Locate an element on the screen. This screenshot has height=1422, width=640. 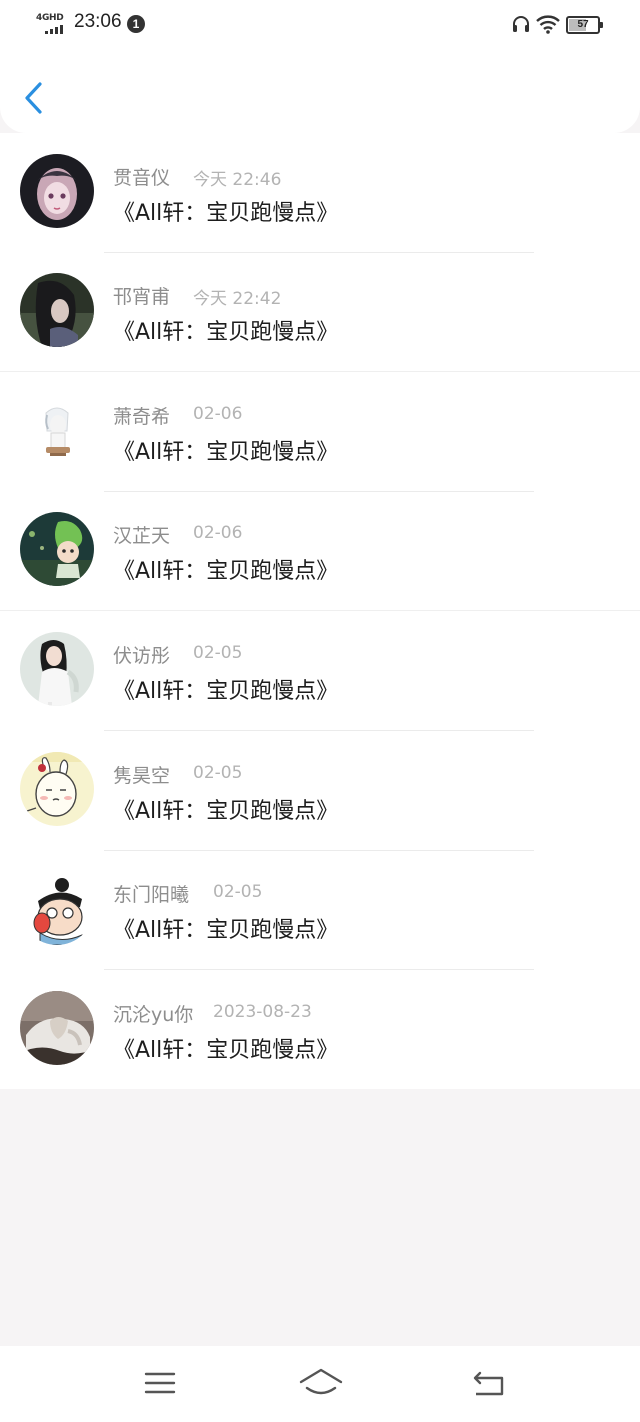
contact-name: 贯音仪 is located at coordinates (142, 178).